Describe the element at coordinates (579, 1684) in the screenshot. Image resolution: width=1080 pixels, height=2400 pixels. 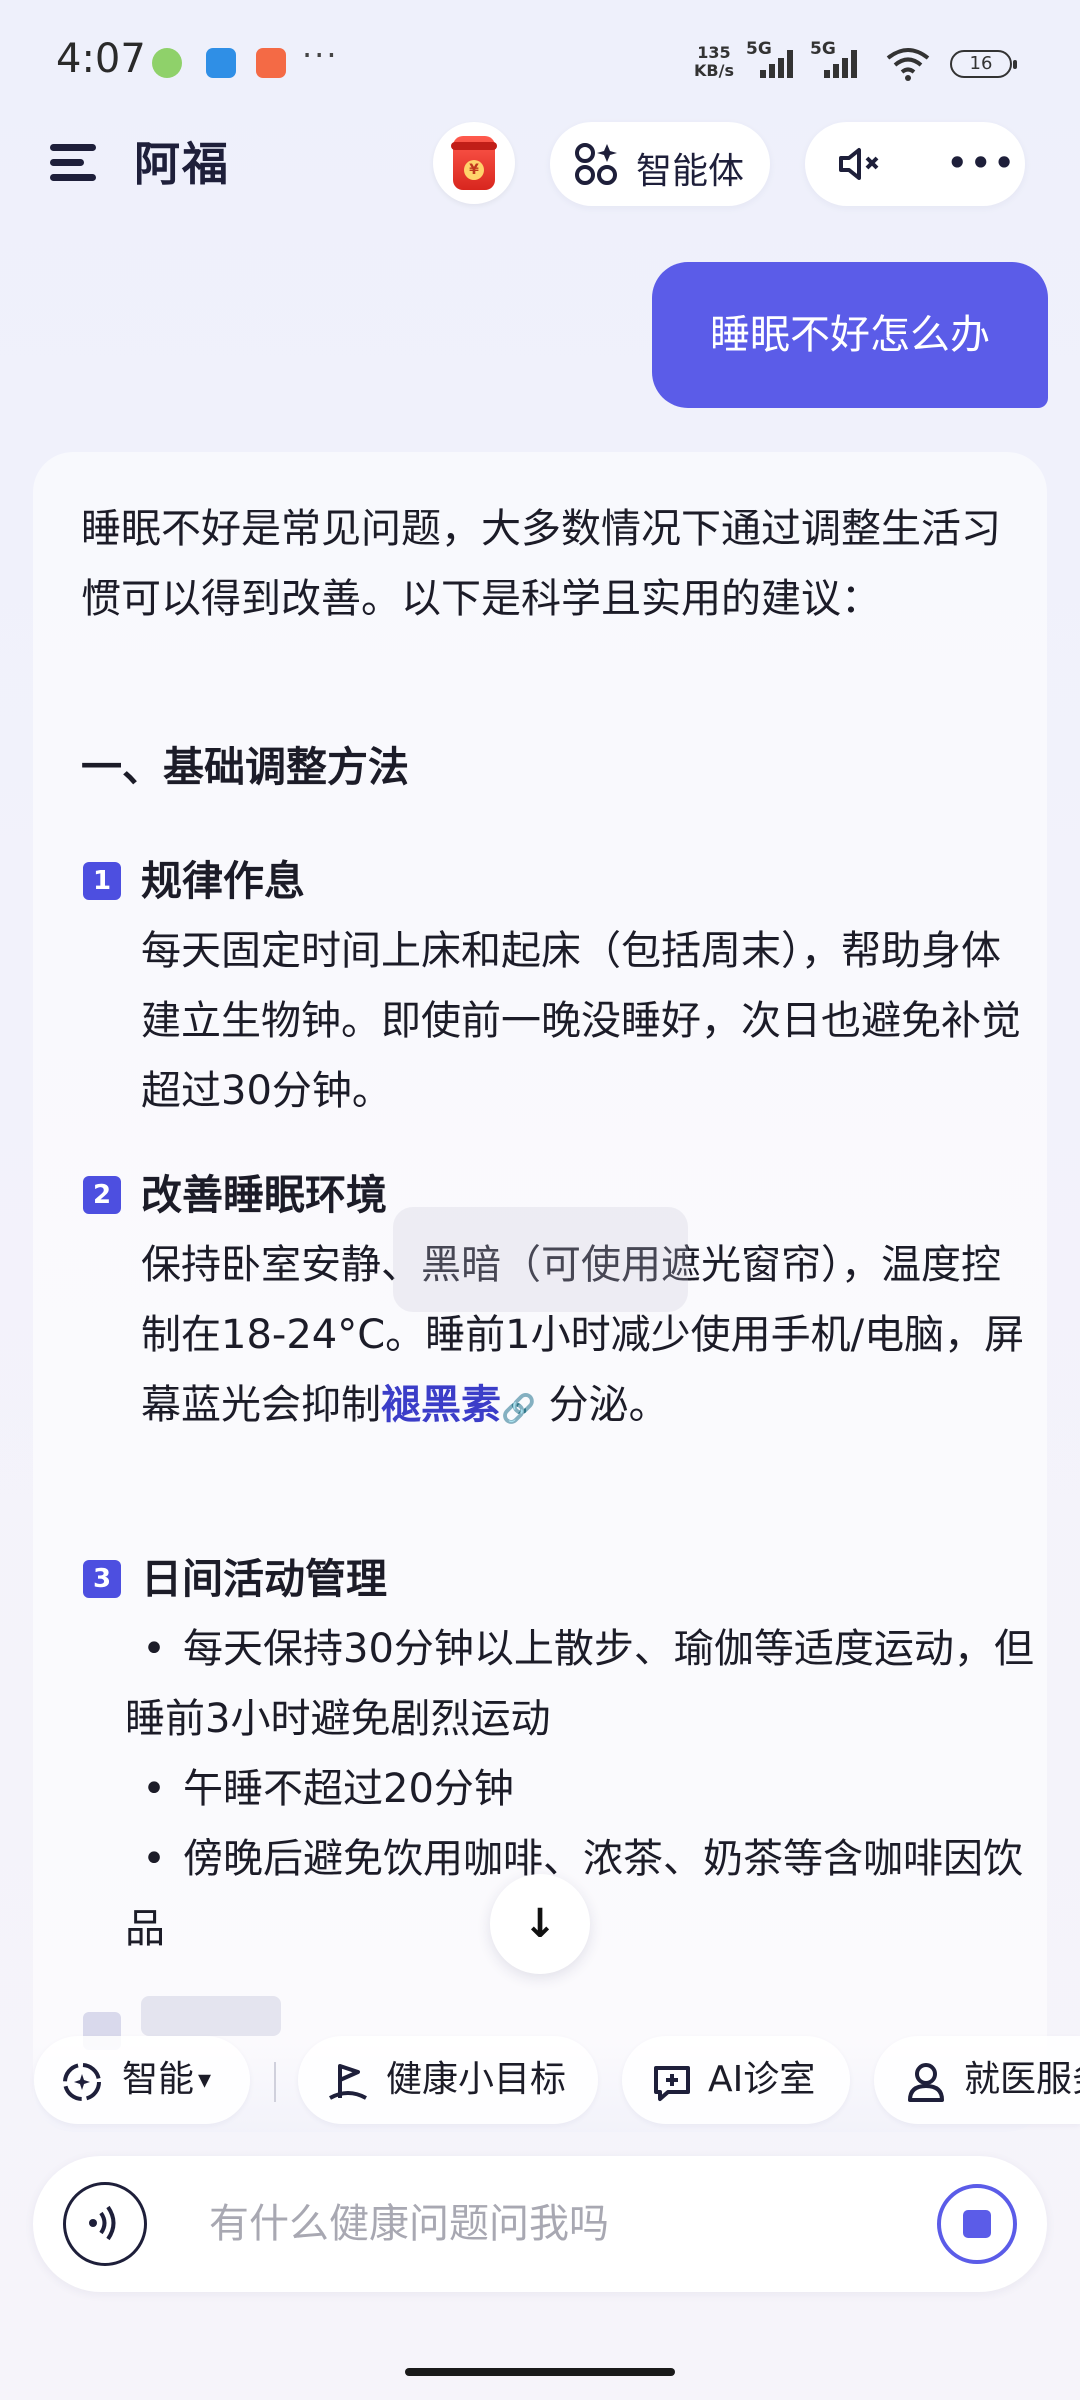
I see `list-item: • 每天保持30分钟以上散步、瑜伽等适度运动，但睡前3小时避免剧烈运动` at that location.